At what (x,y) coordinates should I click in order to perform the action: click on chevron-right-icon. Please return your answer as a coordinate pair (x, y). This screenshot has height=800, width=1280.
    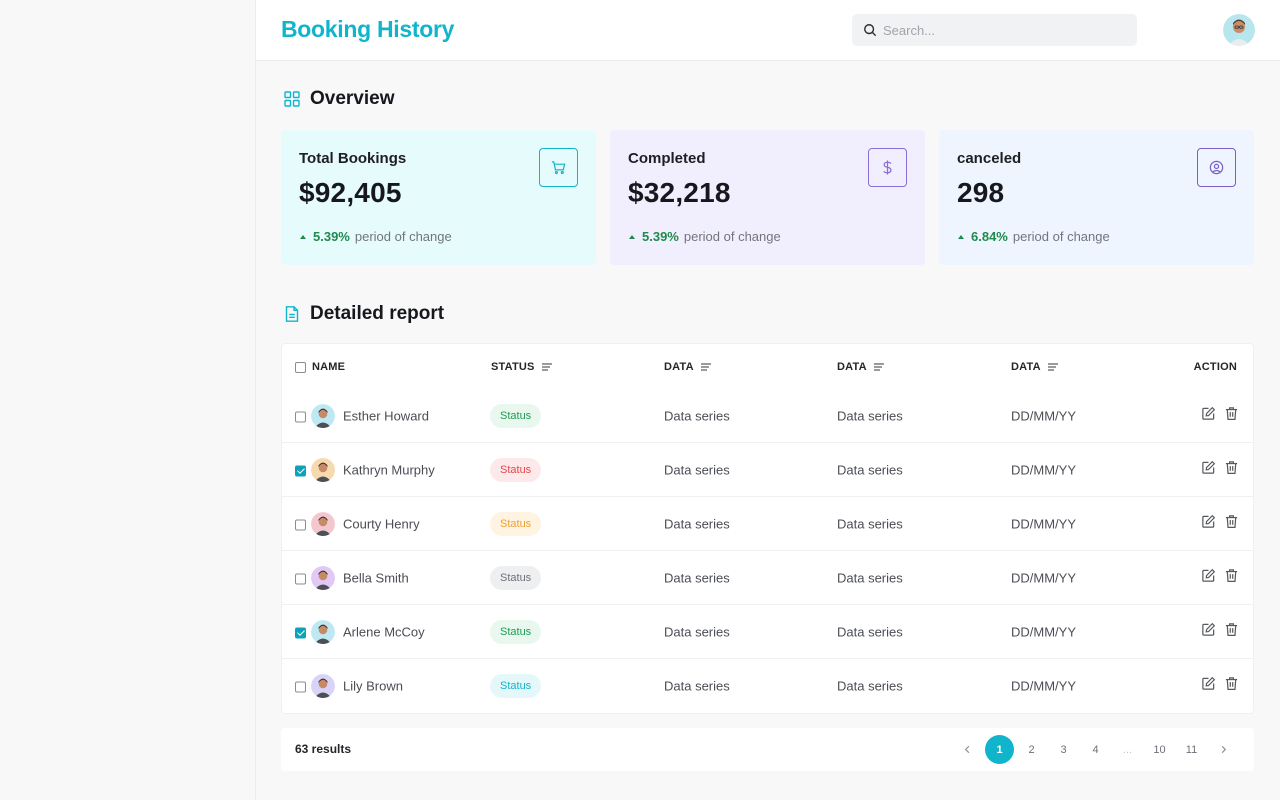
    Looking at the image, I should click on (1223, 749).